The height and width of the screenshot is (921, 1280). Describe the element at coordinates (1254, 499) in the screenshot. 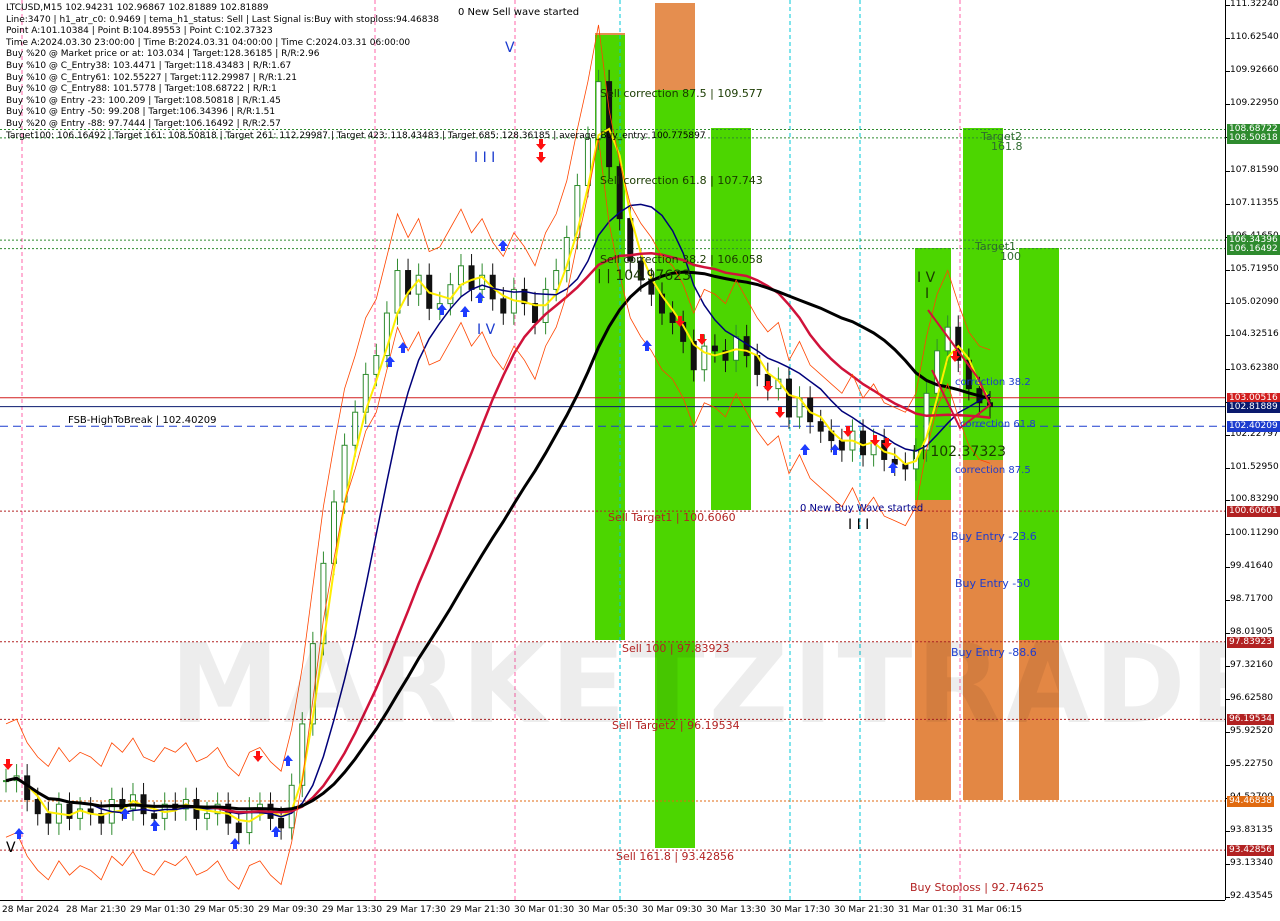

I see `price-tick-label: 100.83290` at that location.